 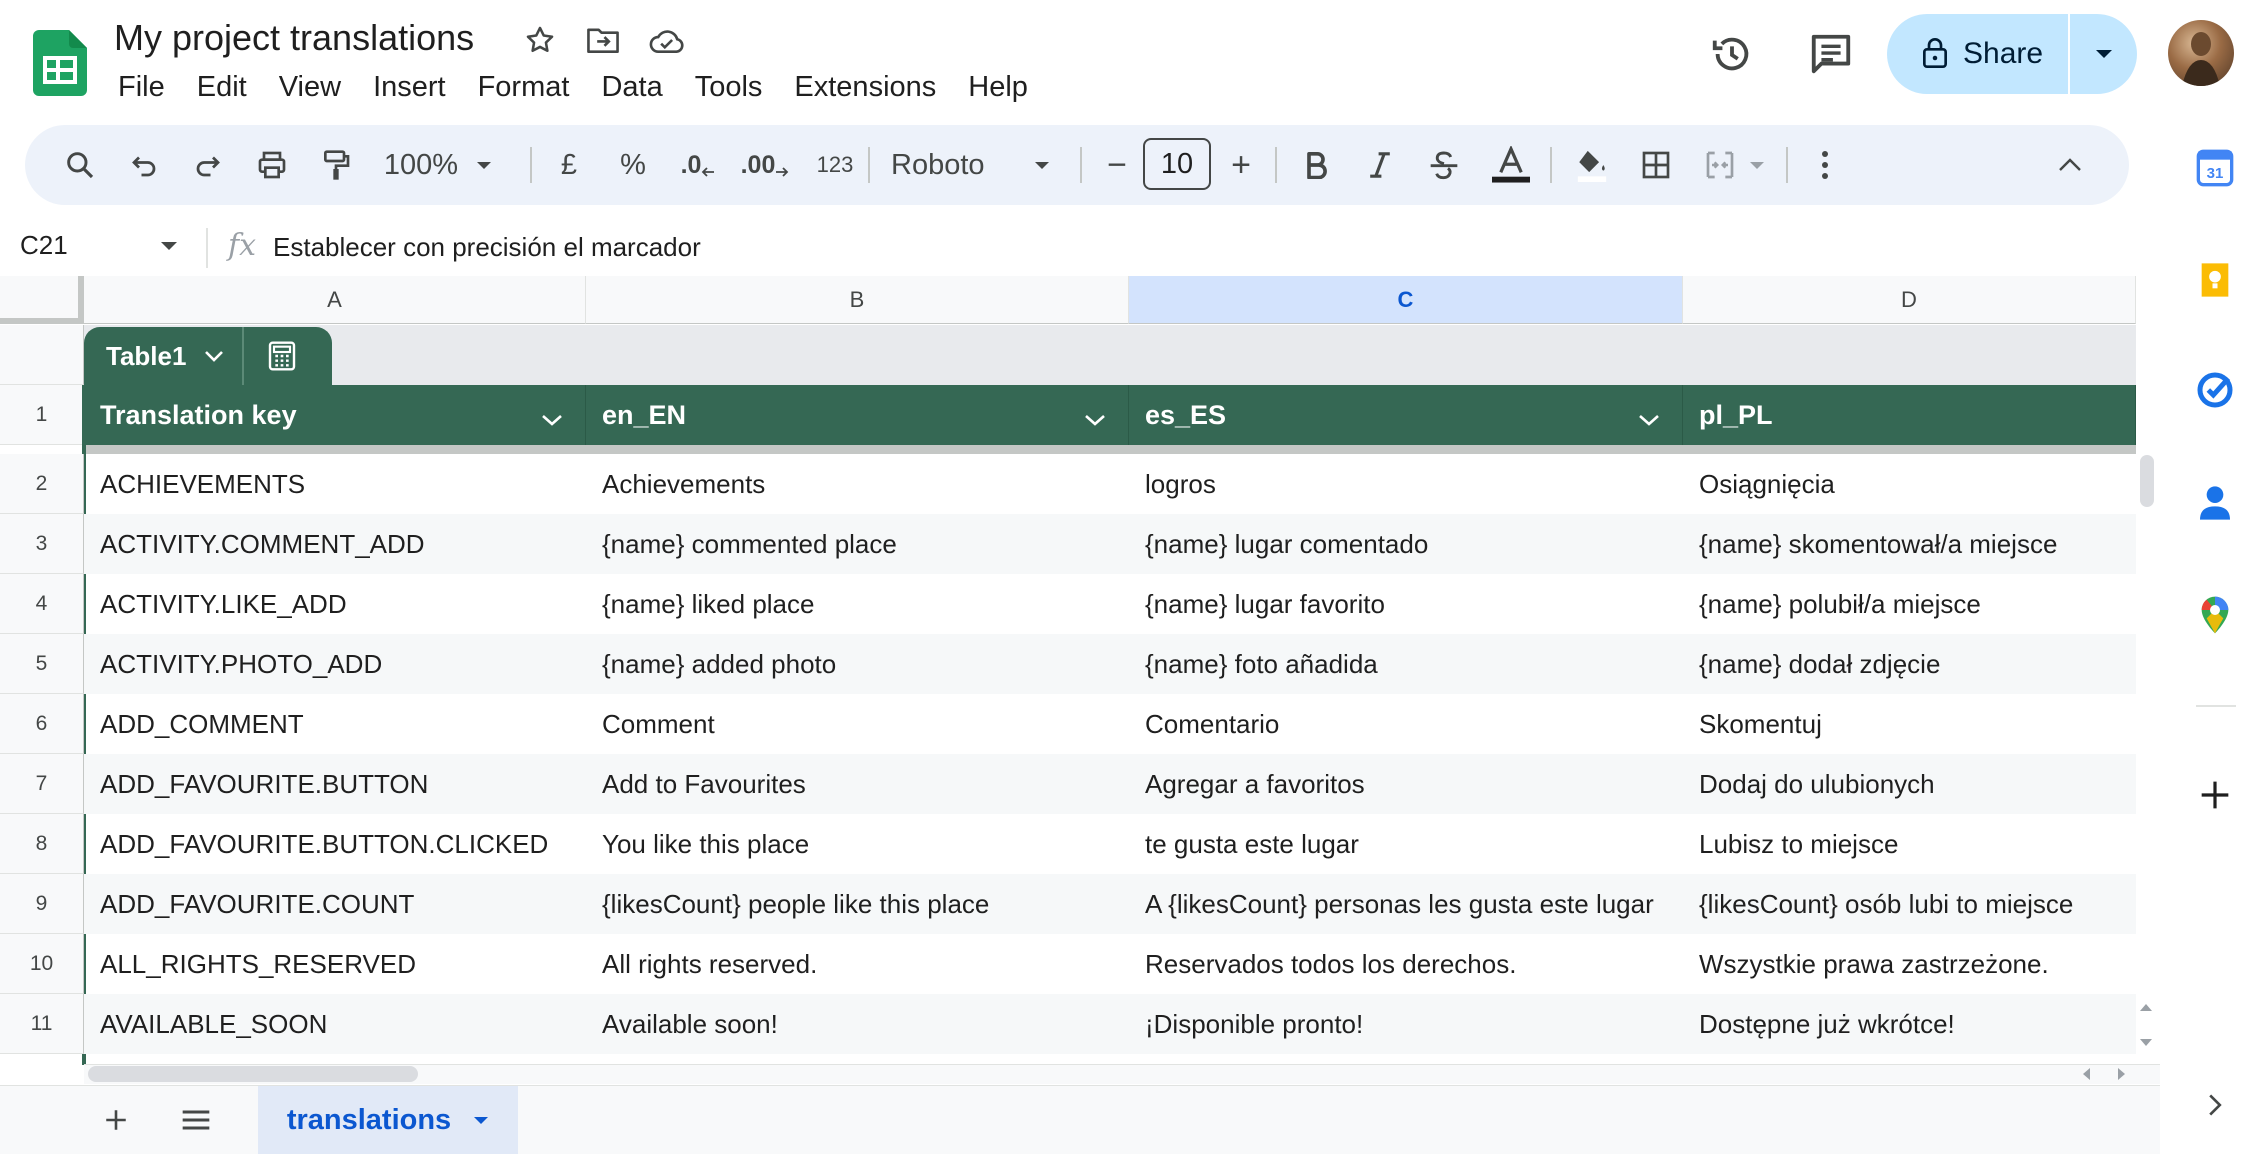 I want to click on increase-font-size-button: +, so click(x=1241, y=165).